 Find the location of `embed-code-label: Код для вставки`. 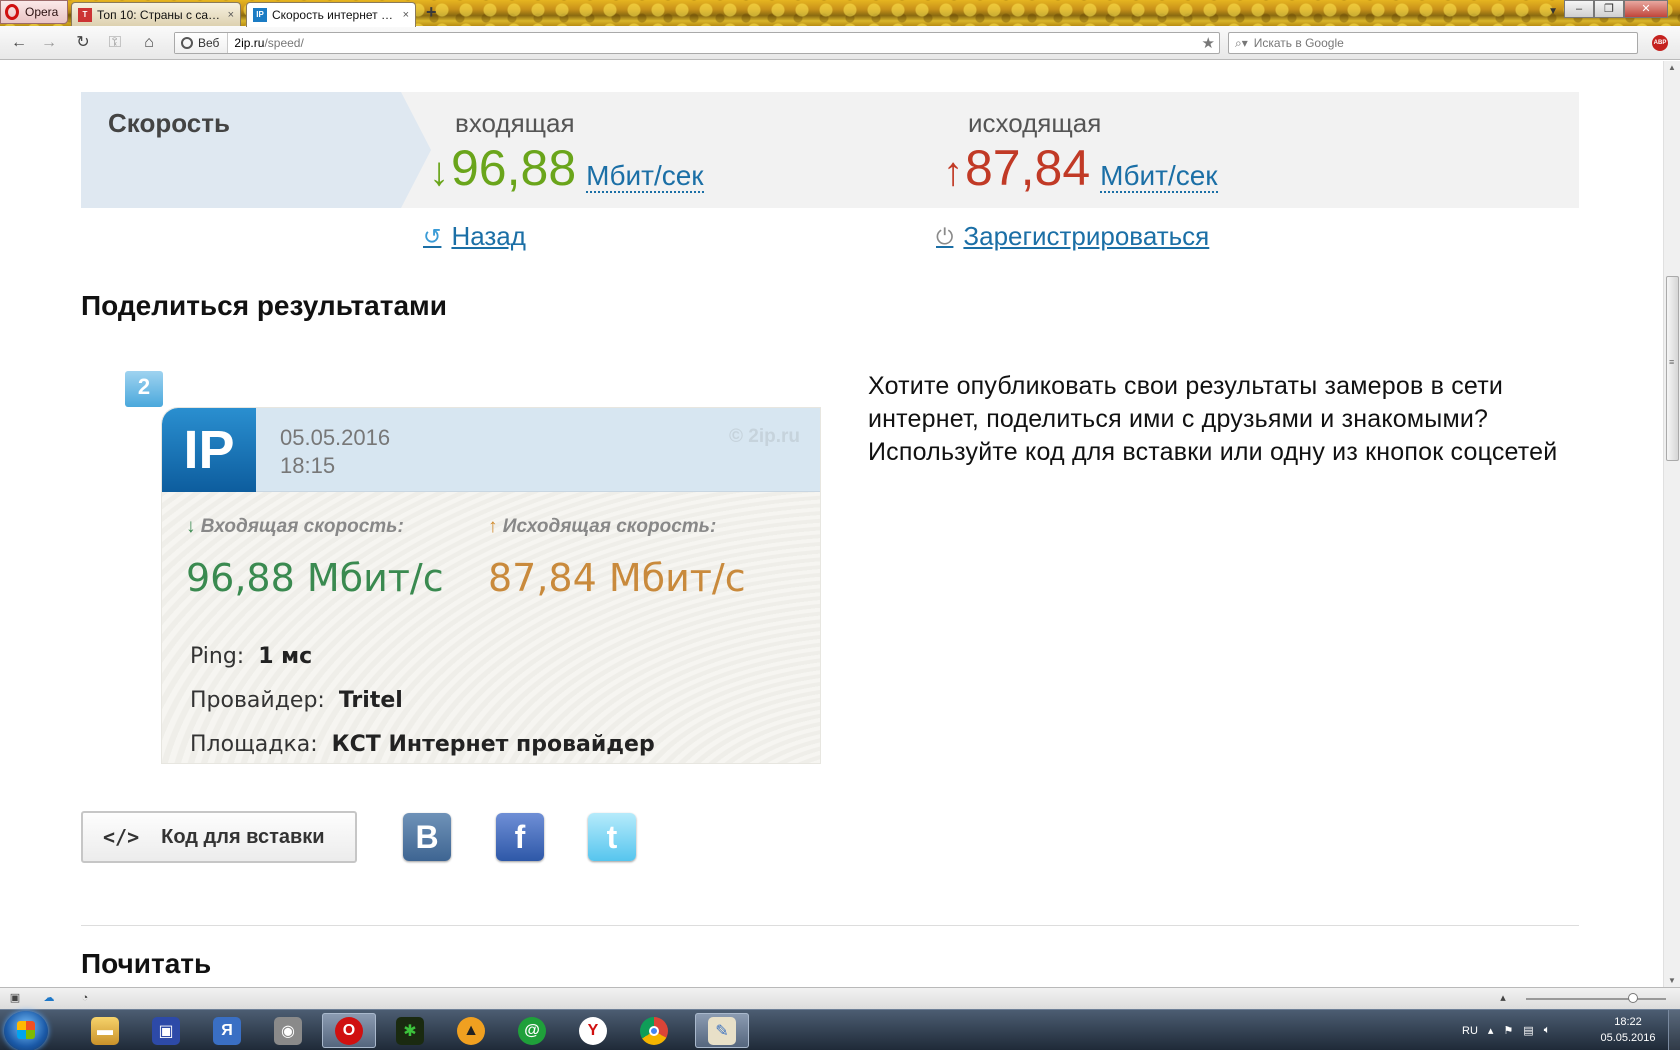

embed-code-label: Код для вставки is located at coordinates (243, 836).